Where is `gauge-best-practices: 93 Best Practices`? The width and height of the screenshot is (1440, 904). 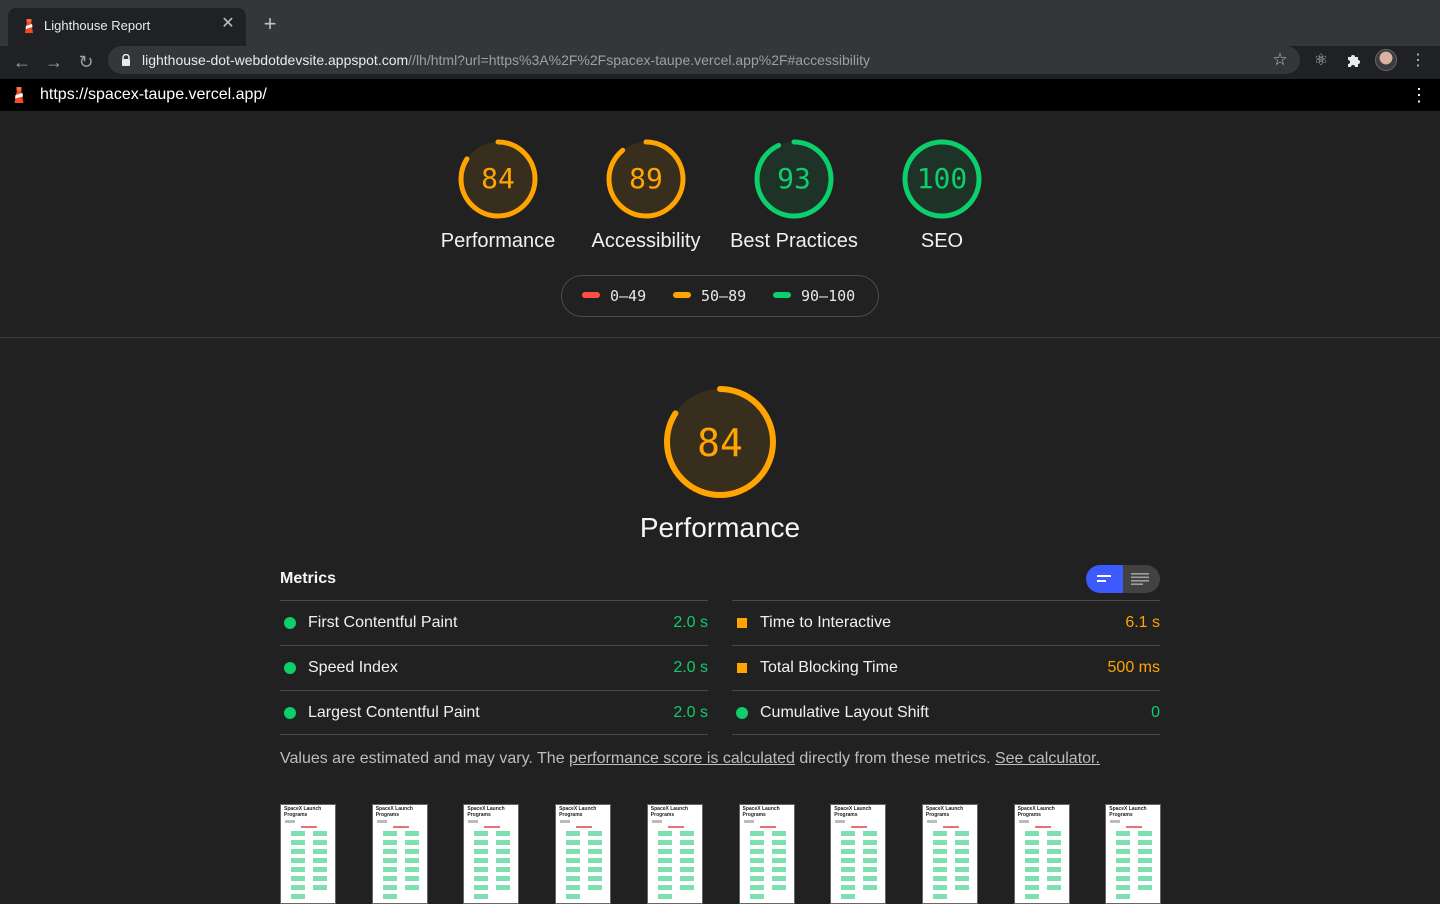 gauge-best-practices: 93 Best Practices is located at coordinates (794, 195).